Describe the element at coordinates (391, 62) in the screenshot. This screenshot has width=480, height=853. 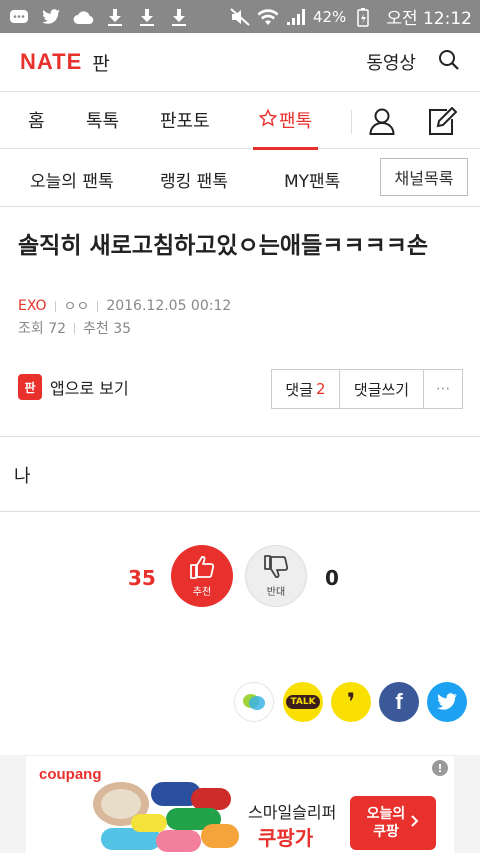
I see `video-link: 동영상` at that location.